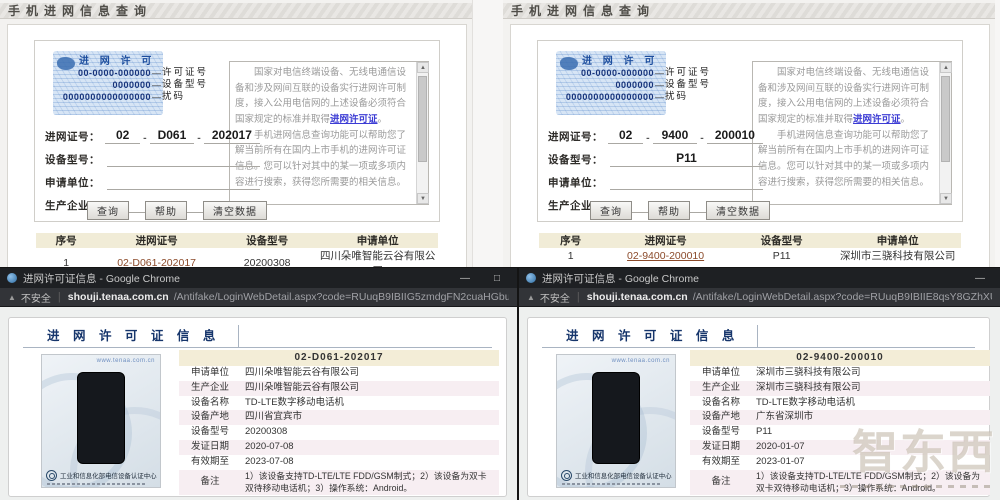  What do you see at coordinates (131, 85) in the screenshot?
I see `license-sample-number: 0000000` at bounding box center [131, 85].